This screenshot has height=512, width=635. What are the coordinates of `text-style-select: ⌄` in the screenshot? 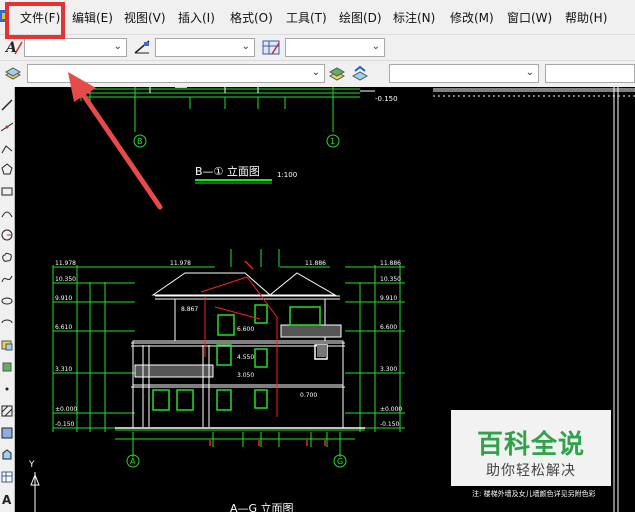 It's located at (75, 47).